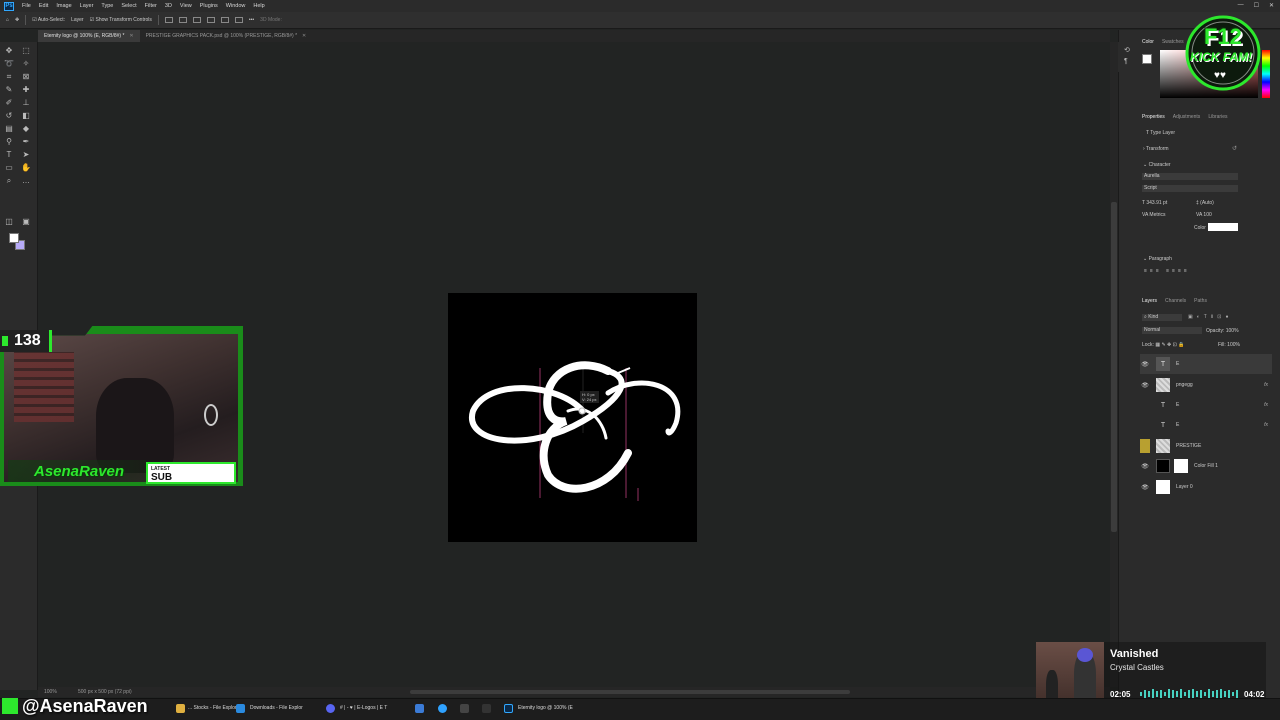 The height and width of the screenshot is (720, 1280). I want to click on reset-icon: ↺, so click(1234, 148).